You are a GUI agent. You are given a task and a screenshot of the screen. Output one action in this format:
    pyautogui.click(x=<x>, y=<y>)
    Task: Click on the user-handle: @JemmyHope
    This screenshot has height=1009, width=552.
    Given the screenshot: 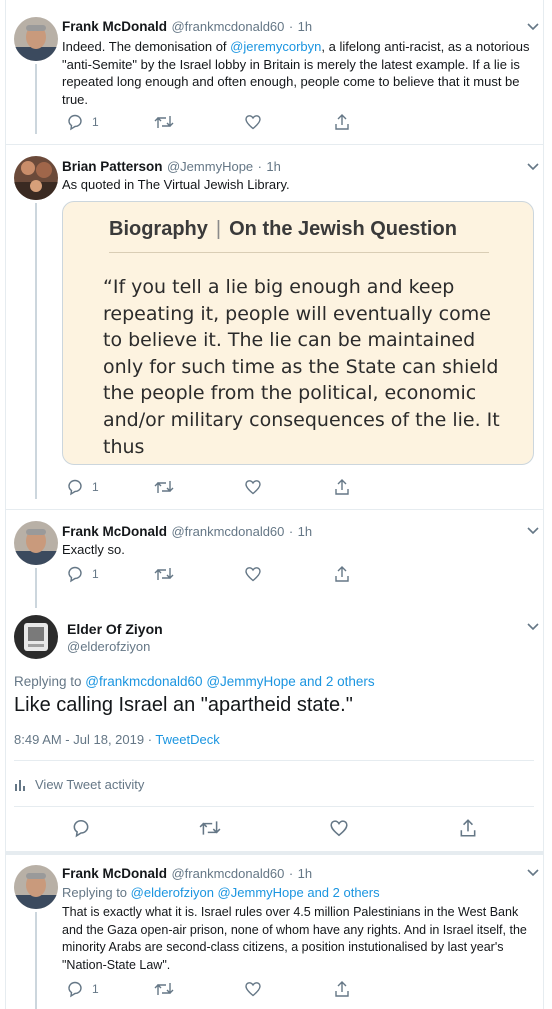 What is the action you would take?
    pyautogui.click(x=210, y=166)
    